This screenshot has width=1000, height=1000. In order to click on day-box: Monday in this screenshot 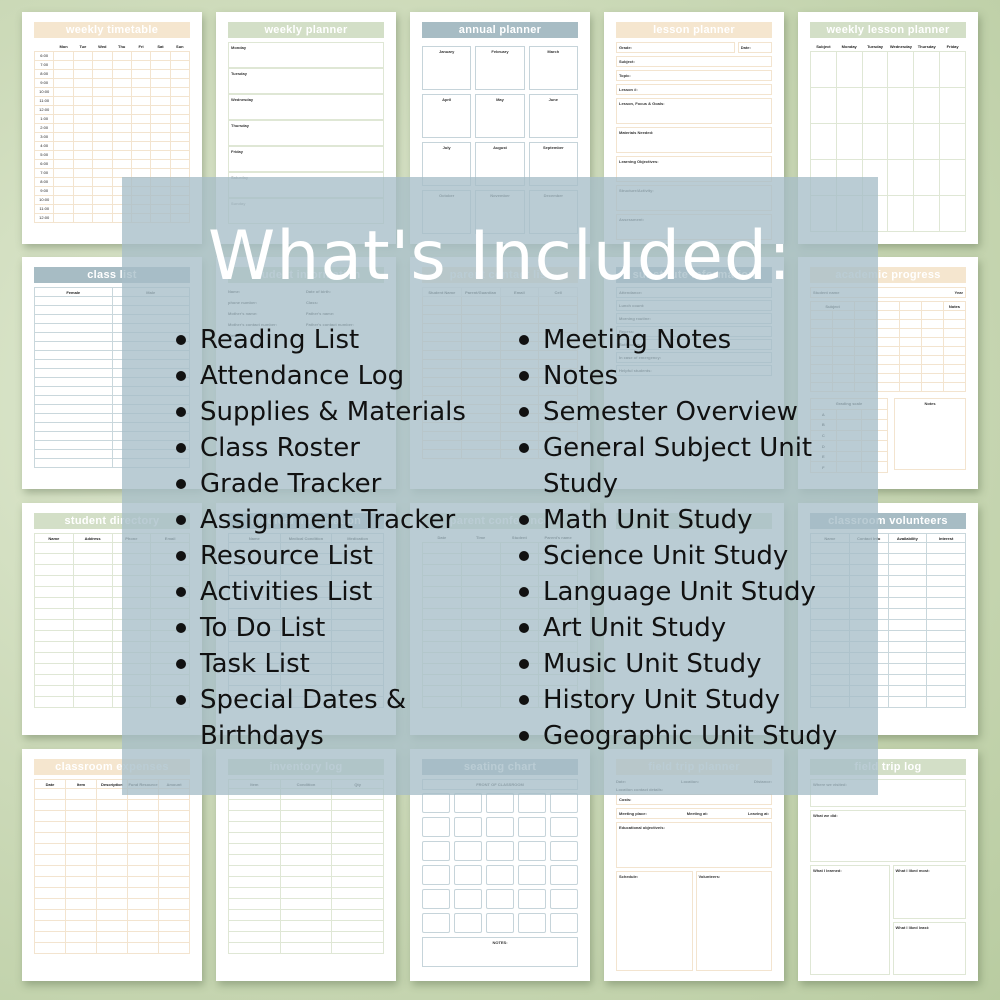, I will do `click(306, 55)`.